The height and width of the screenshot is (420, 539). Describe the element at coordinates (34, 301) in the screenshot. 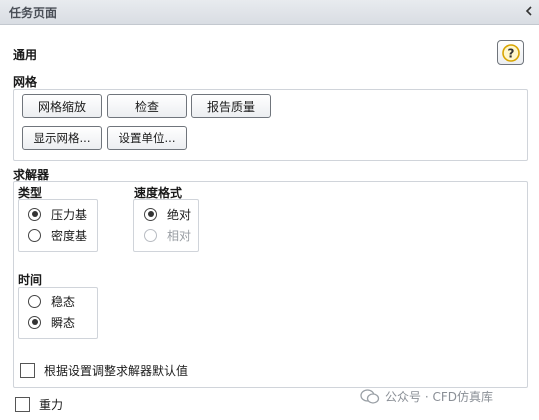

I see `radio-steady-indicator` at that location.